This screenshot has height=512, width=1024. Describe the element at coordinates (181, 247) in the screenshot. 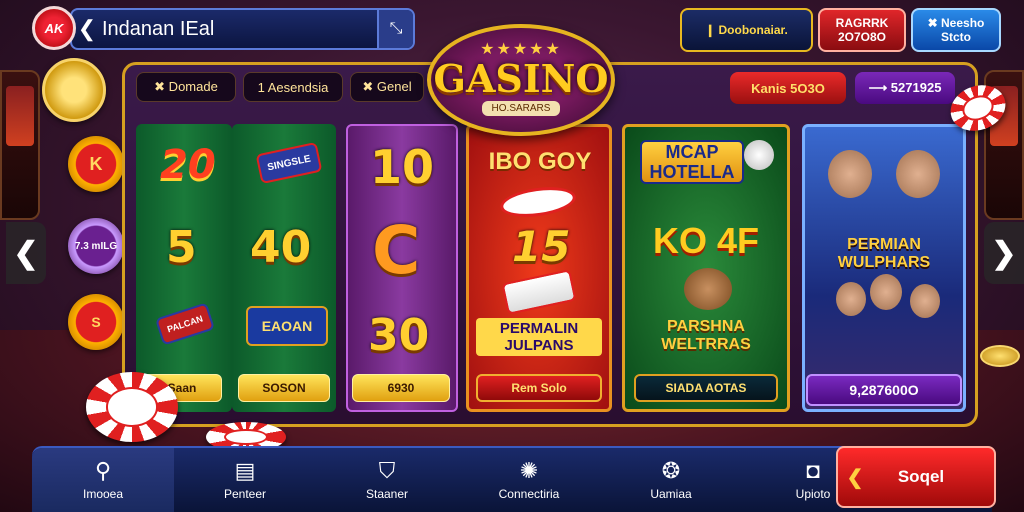

I see `card-1-number-mid: 5` at that location.